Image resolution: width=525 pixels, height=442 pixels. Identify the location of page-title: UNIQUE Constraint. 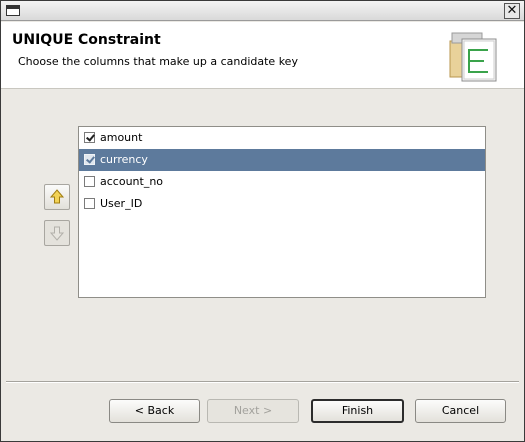
(86, 40).